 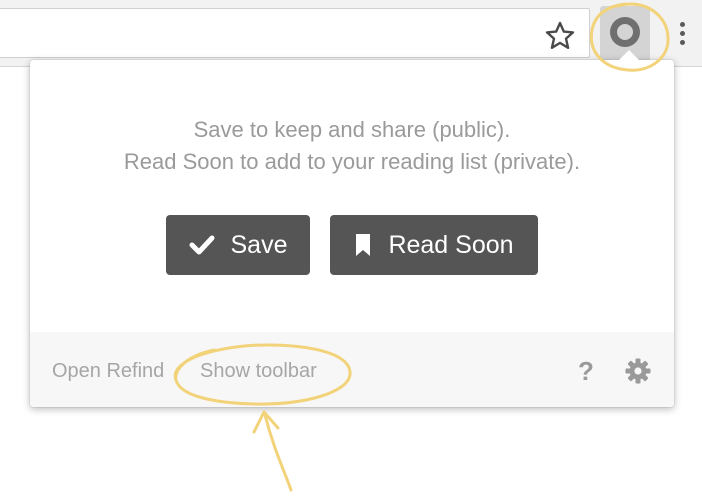 What do you see at coordinates (258, 371) in the screenshot?
I see `show-toolbar-link: Show toolbar` at bounding box center [258, 371].